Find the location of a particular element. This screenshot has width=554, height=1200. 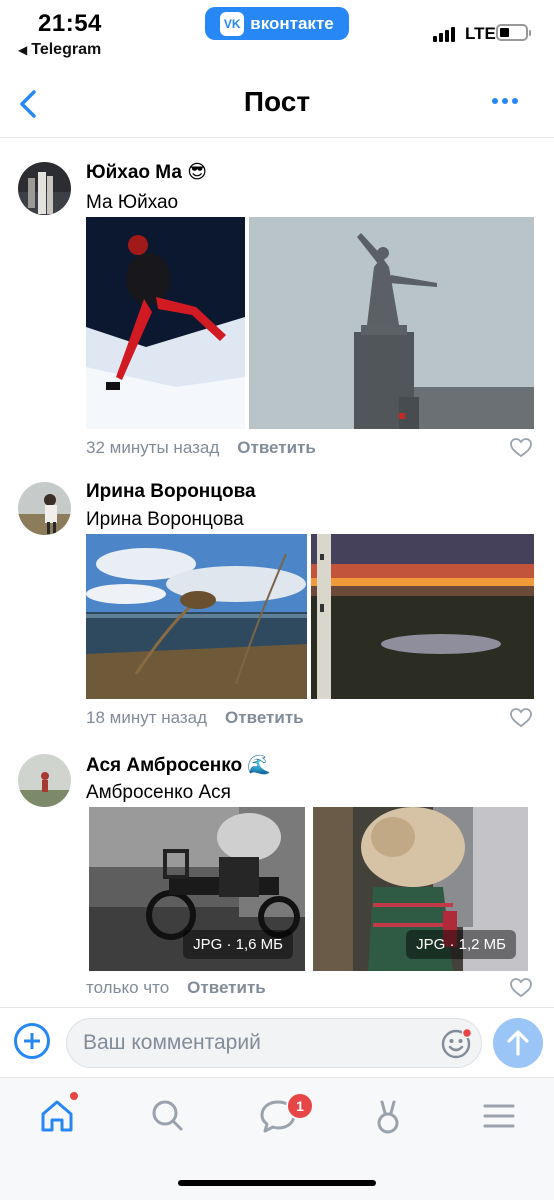

navigation-bar: Пост is located at coordinates (277, 104).